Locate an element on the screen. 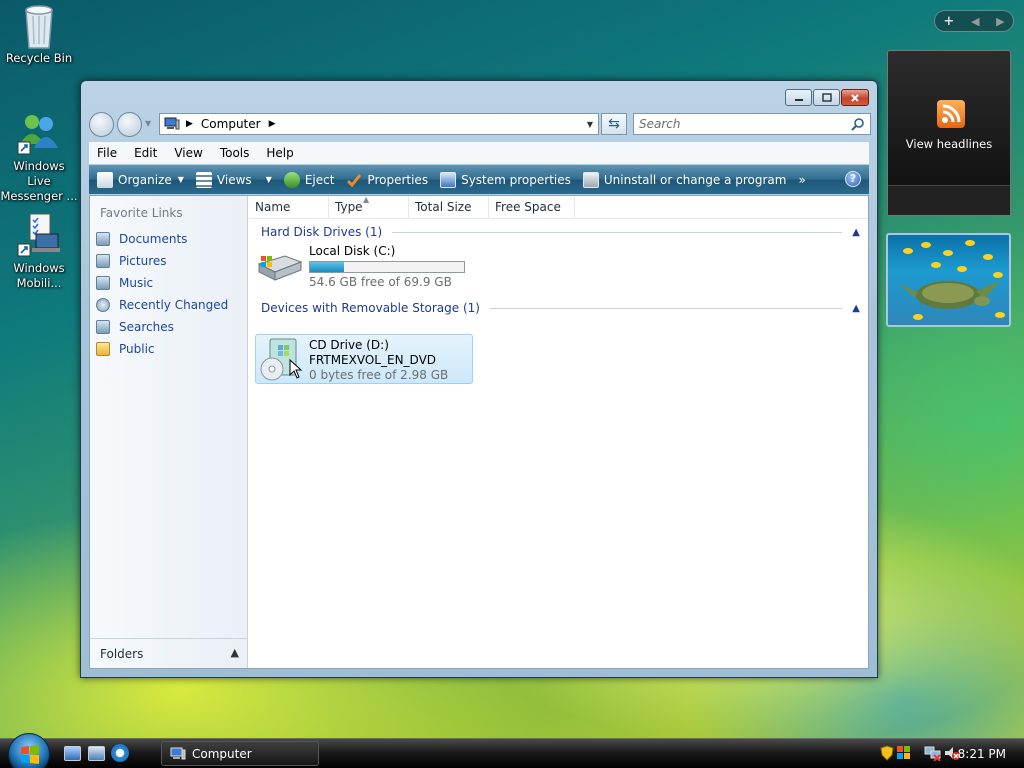 This screenshot has height=768, width=1024. security-shield-icon is located at coordinates (887, 753).